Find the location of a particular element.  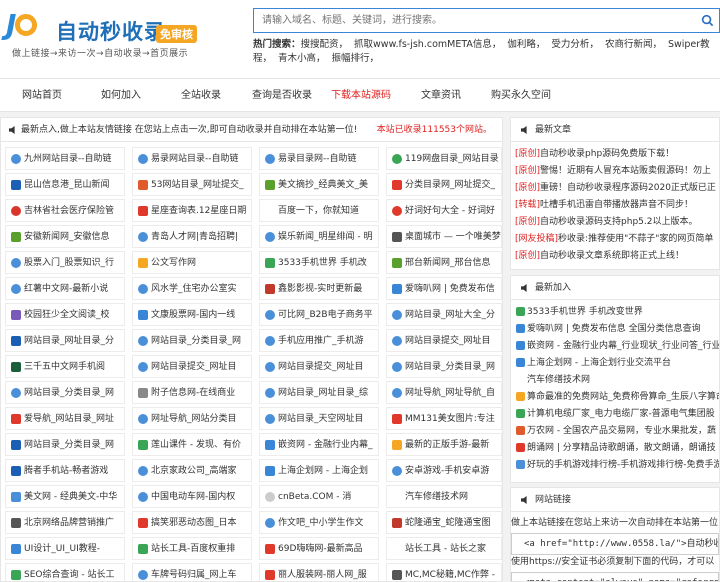

site-link: 网址导航_网址导航_自 is located at coordinates (444, 392).